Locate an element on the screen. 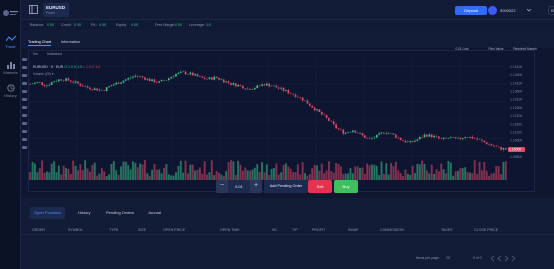 The image size is (554, 269). tab-pending-orders: Pending Orders is located at coordinates (120, 213).